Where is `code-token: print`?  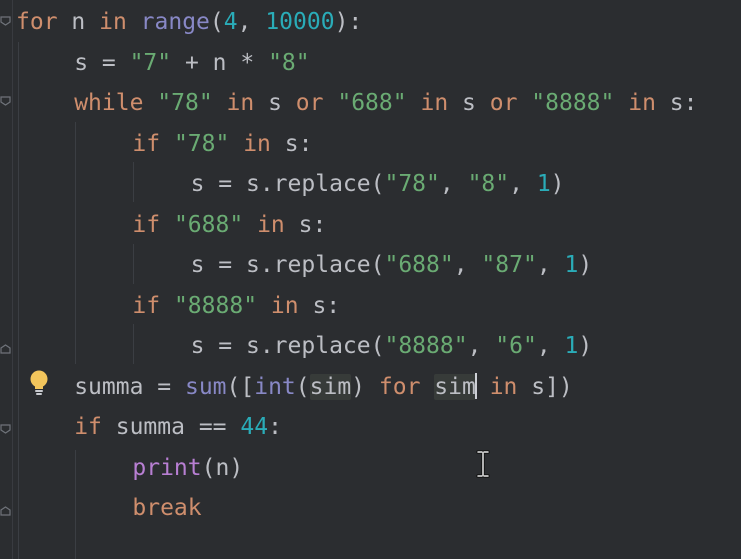 code-token: print is located at coordinates (167, 467).